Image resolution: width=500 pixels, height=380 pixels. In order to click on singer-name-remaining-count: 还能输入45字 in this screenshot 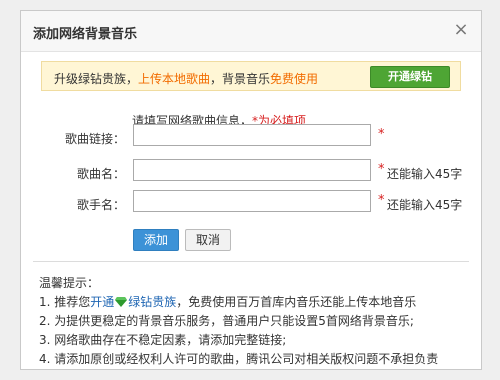, I will do `click(425, 205)`.